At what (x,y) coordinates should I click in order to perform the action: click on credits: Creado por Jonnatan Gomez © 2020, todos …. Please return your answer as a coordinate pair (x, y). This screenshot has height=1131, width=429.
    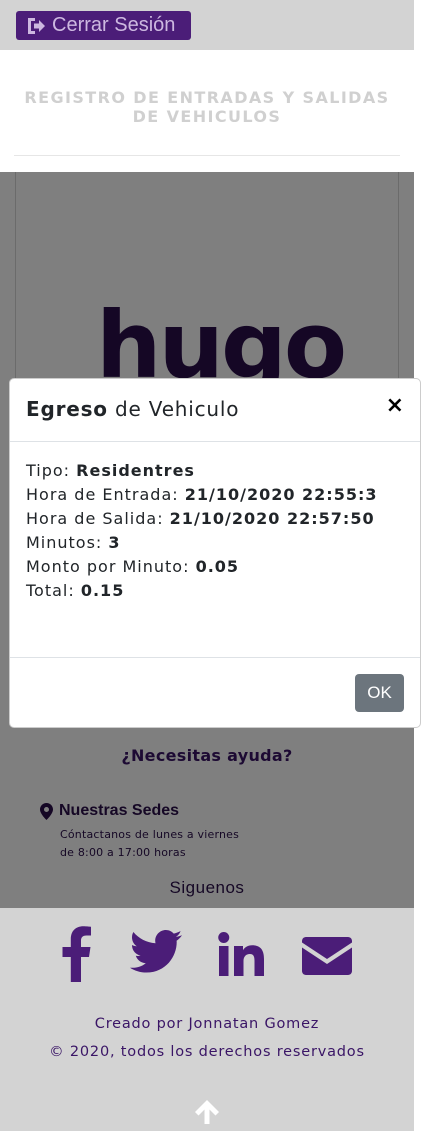
    Looking at the image, I should click on (207, 1038).